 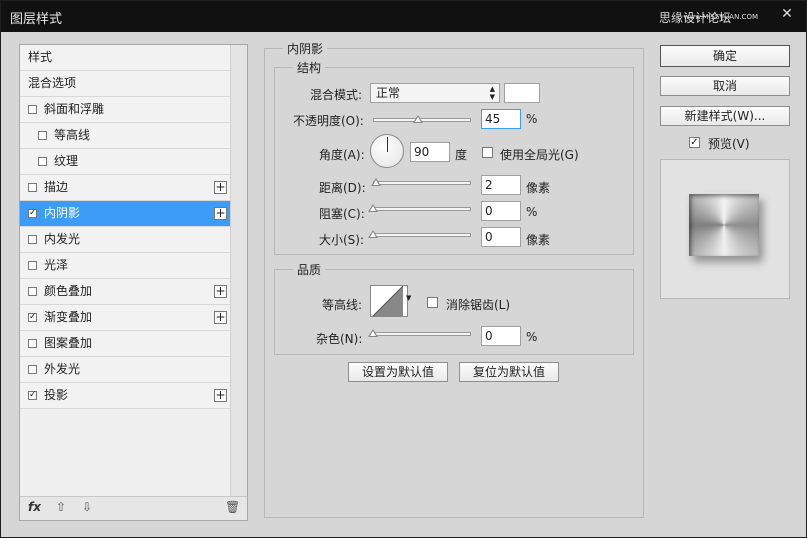 I want to click on style-list-item: 斜面和浮雕, so click(x=125, y=110).